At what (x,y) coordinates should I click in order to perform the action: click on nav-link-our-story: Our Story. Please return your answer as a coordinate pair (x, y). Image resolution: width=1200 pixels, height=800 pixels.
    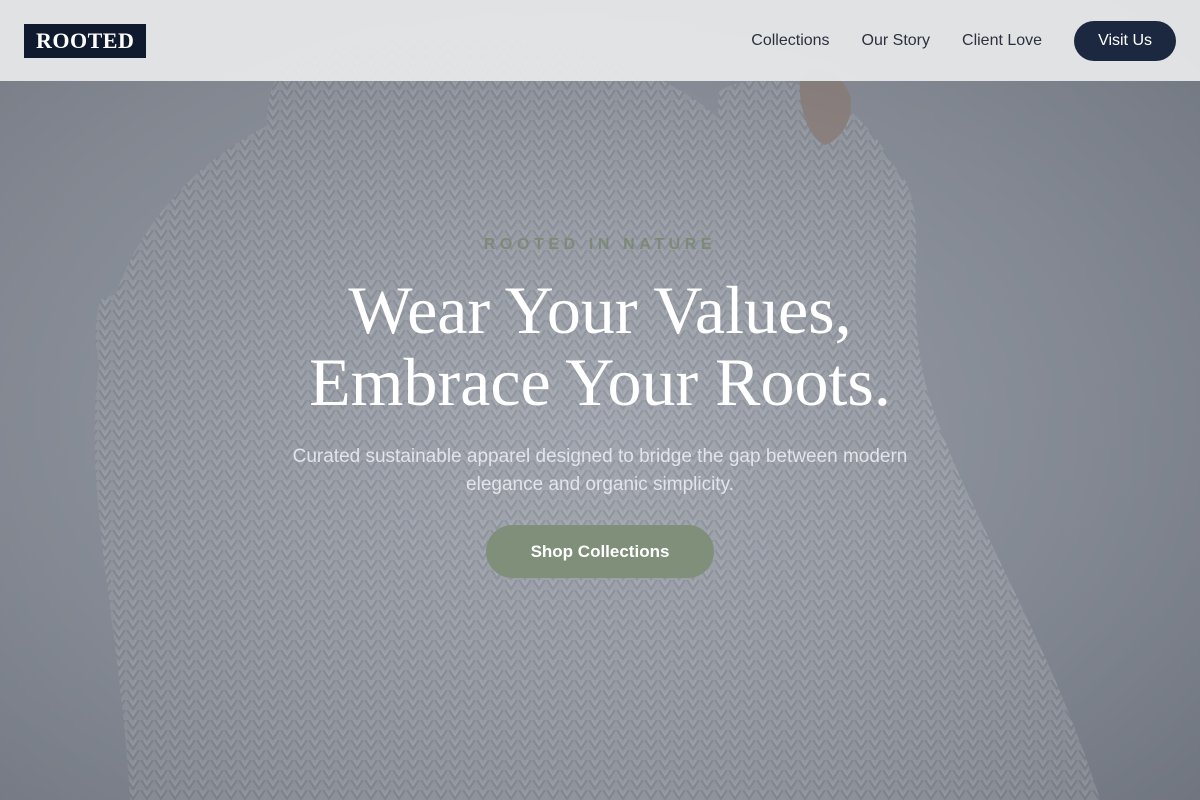
    Looking at the image, I should click on (896, 41).